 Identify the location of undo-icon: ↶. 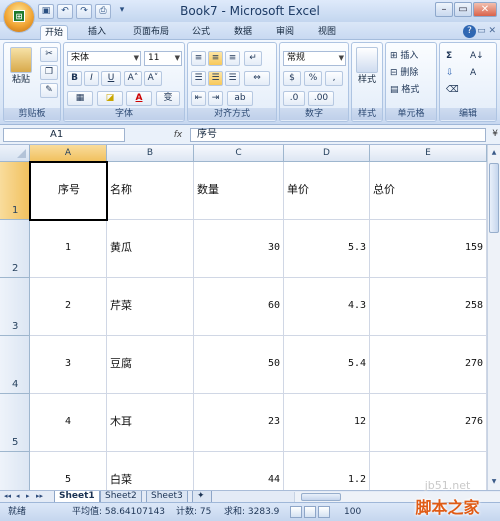
(65, 11).